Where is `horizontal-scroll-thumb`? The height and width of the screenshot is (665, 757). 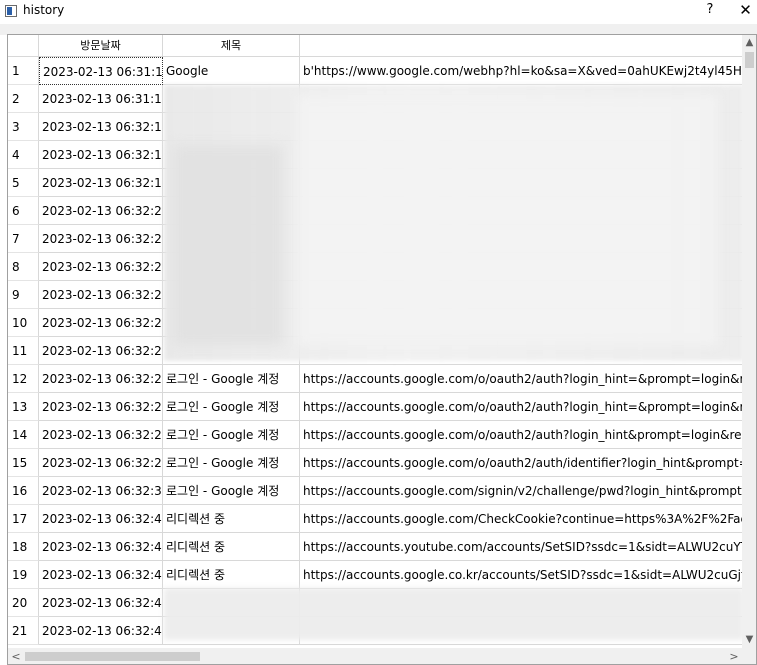
horizontal-scroll-thumb is located at coordinates (112, 656).